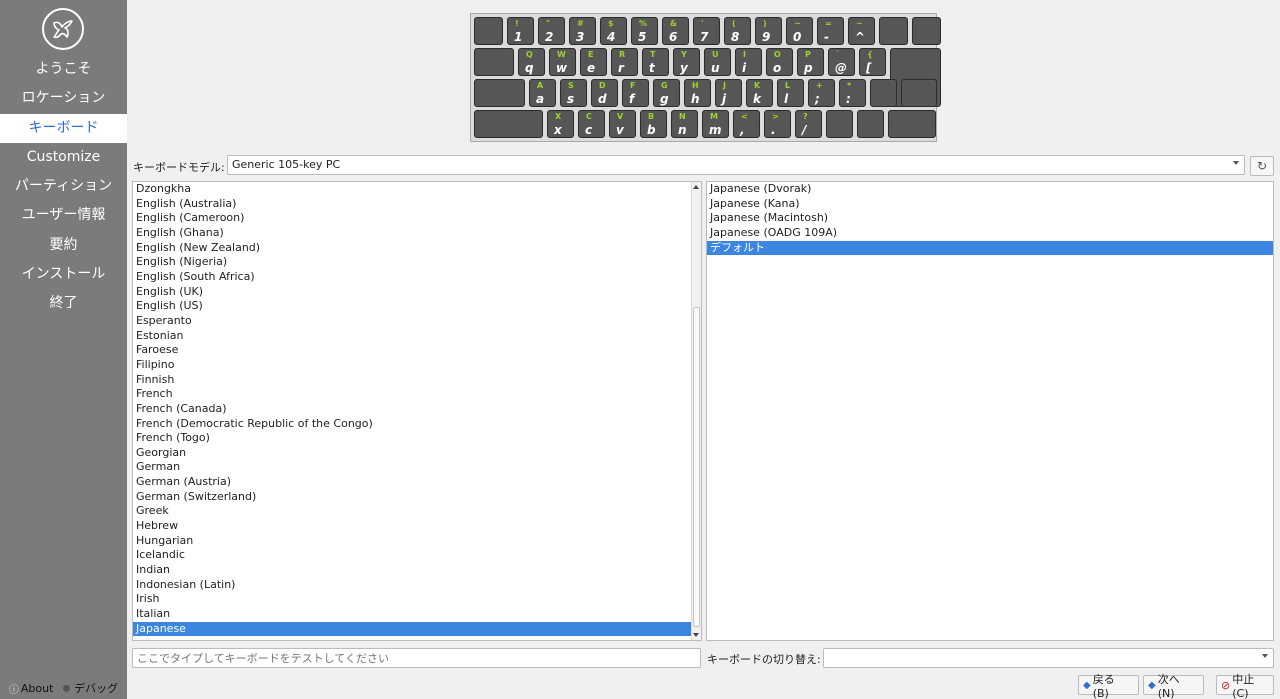 This screenshot has width=1280, height=699. Describe the element at coordinates (797, 37) in the screenshot. I see `key-base-label: 0` at that location.